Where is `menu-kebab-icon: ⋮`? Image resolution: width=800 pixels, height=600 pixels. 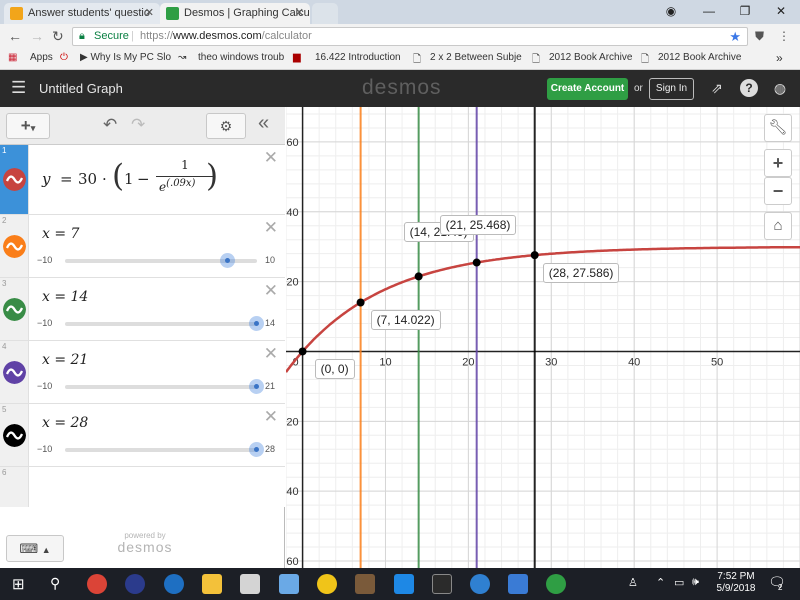 menu-kebab-icon: ⋮ is located at coordinates (784, 36).